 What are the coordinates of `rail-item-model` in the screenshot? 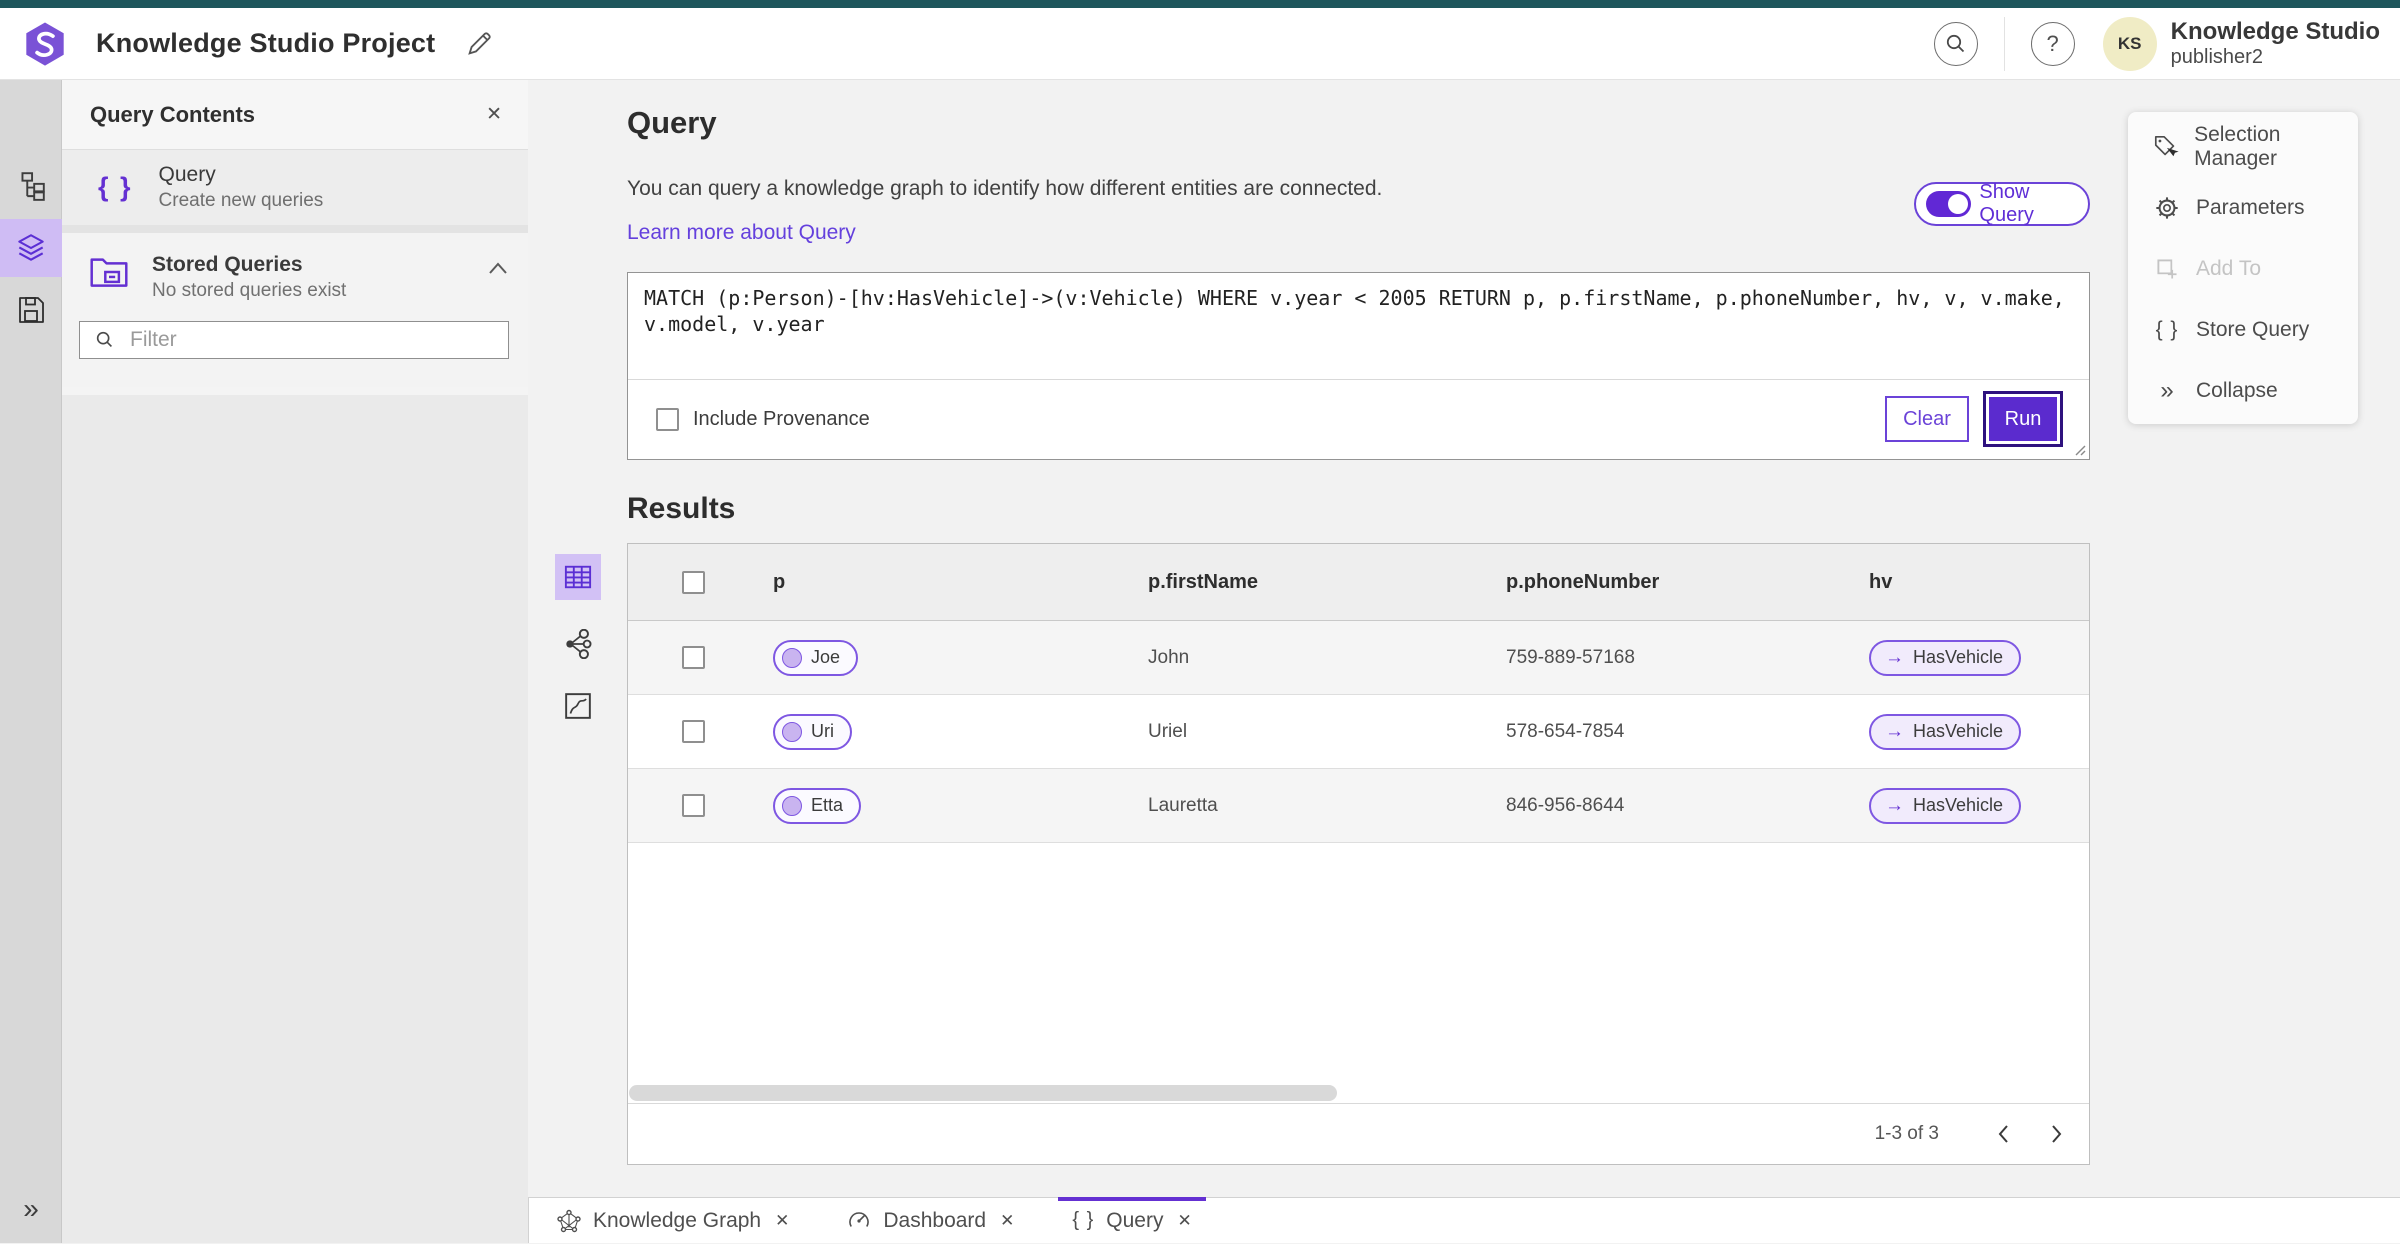 It's located at (31, 186).